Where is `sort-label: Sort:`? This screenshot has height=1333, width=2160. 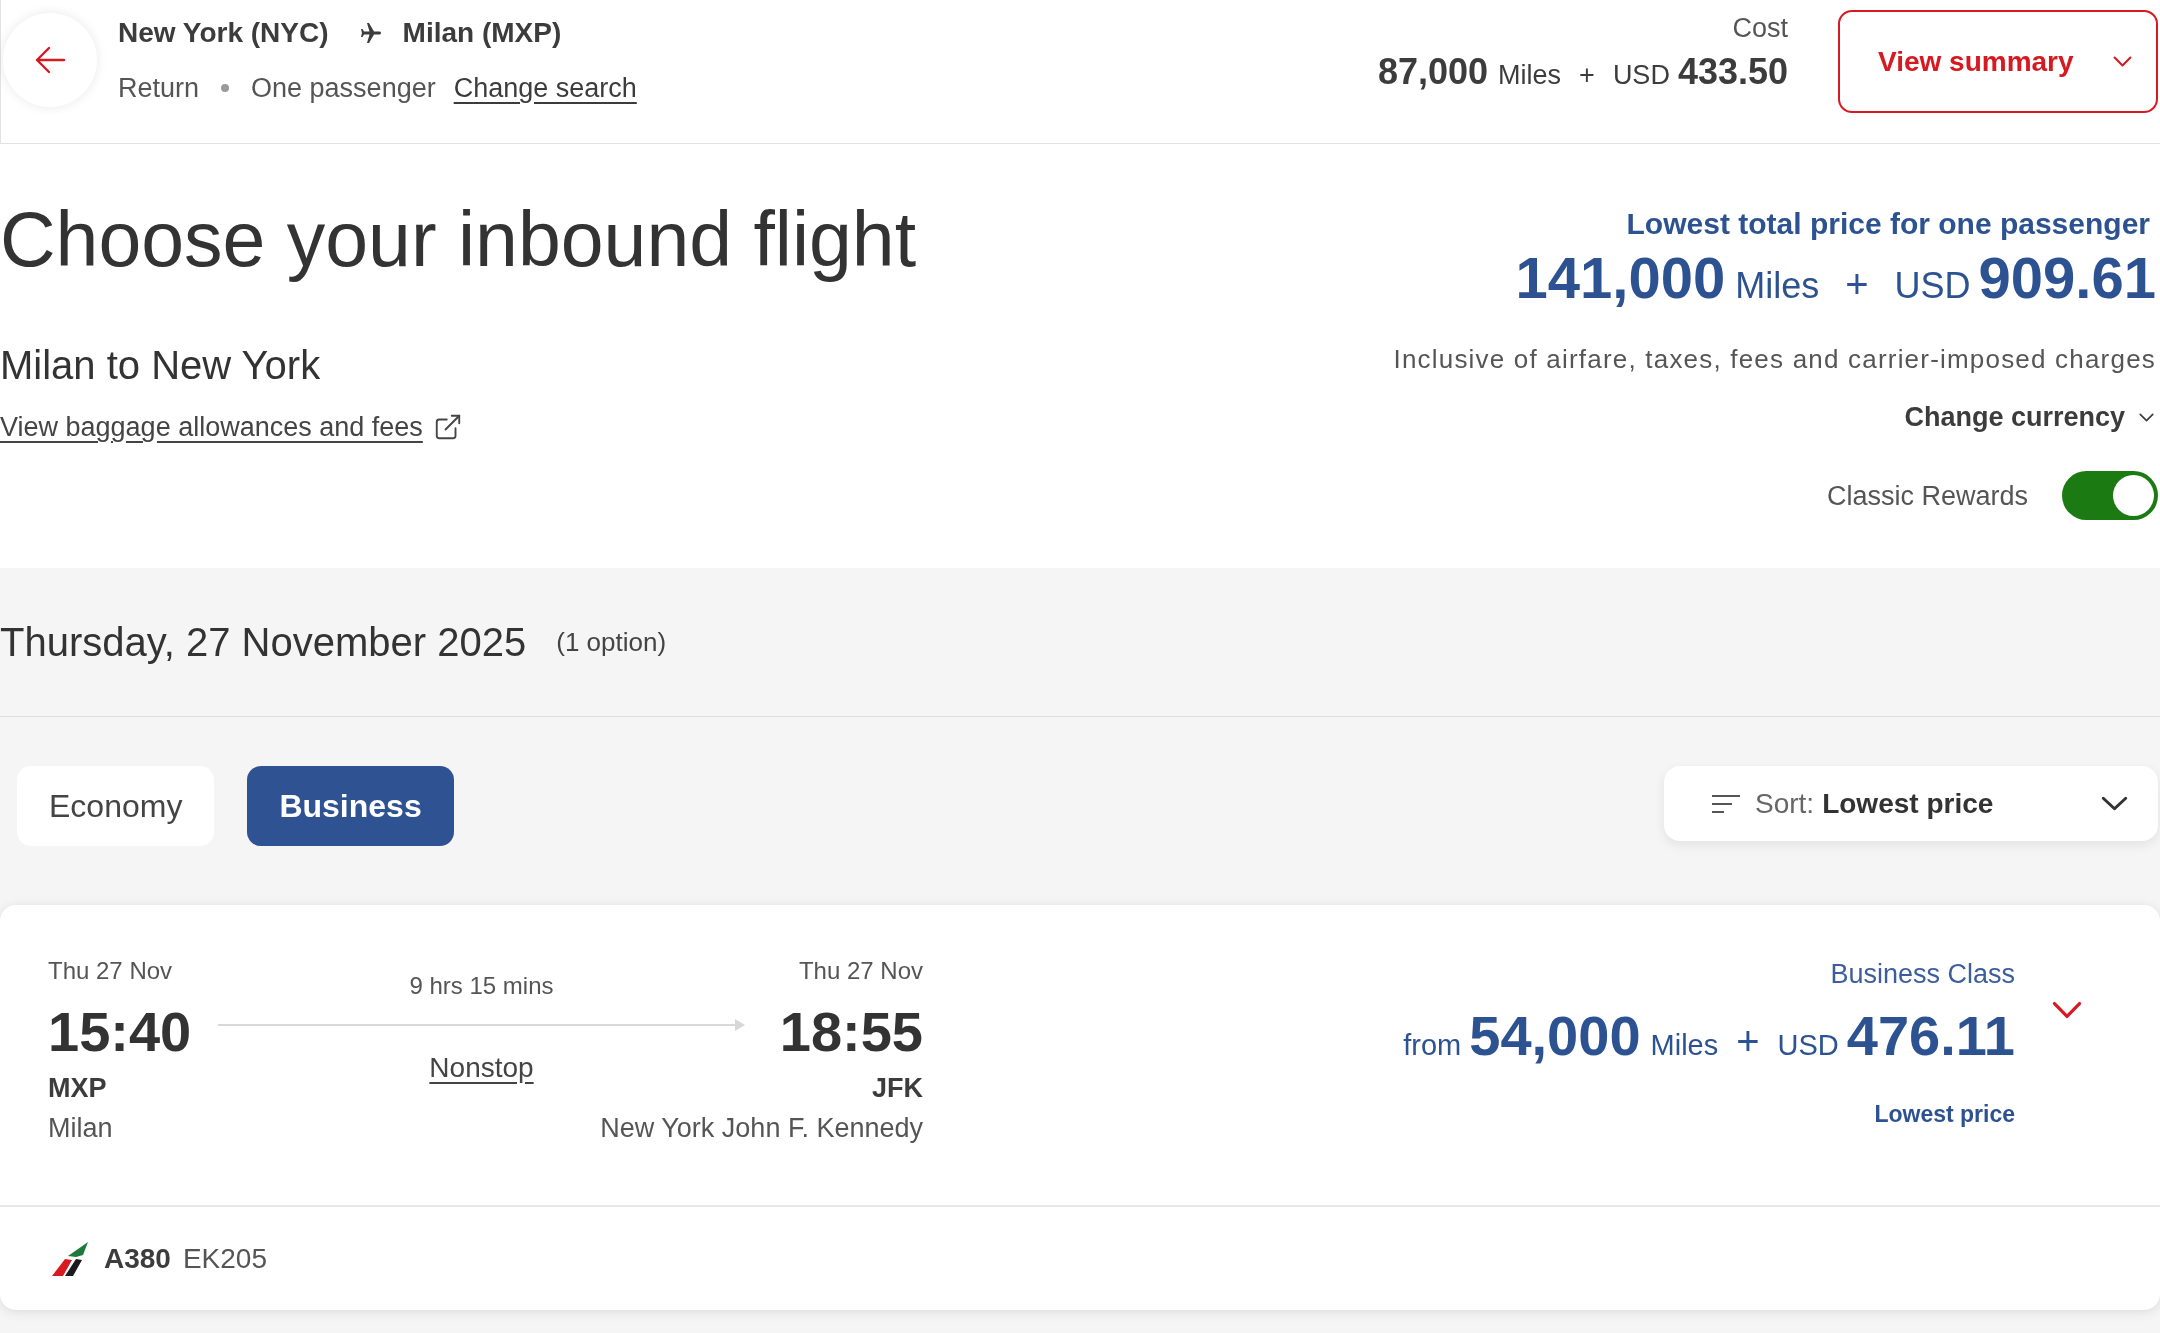
sort-label: Sort: is located at coordinates (1785, 803).